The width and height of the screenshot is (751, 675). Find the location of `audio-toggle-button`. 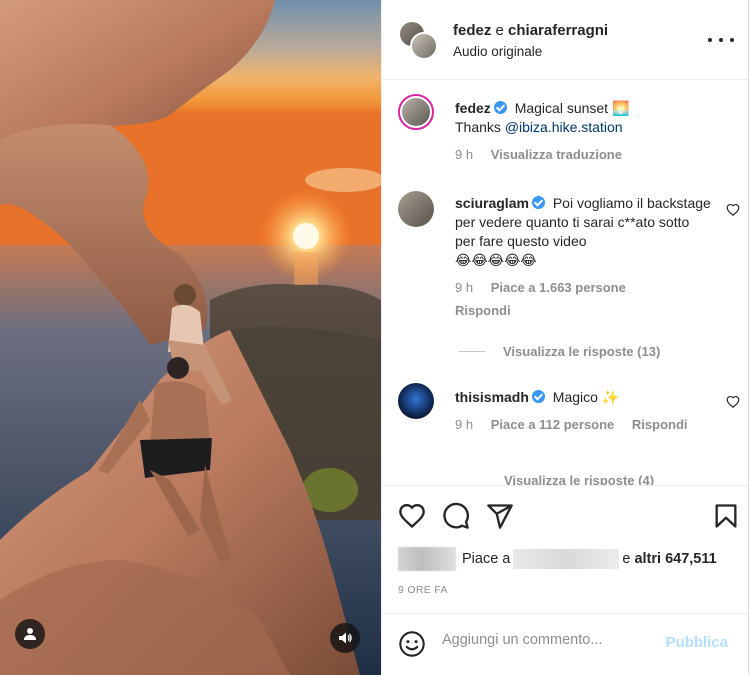

audio-toggle-button is located at coordinates (345, 638).